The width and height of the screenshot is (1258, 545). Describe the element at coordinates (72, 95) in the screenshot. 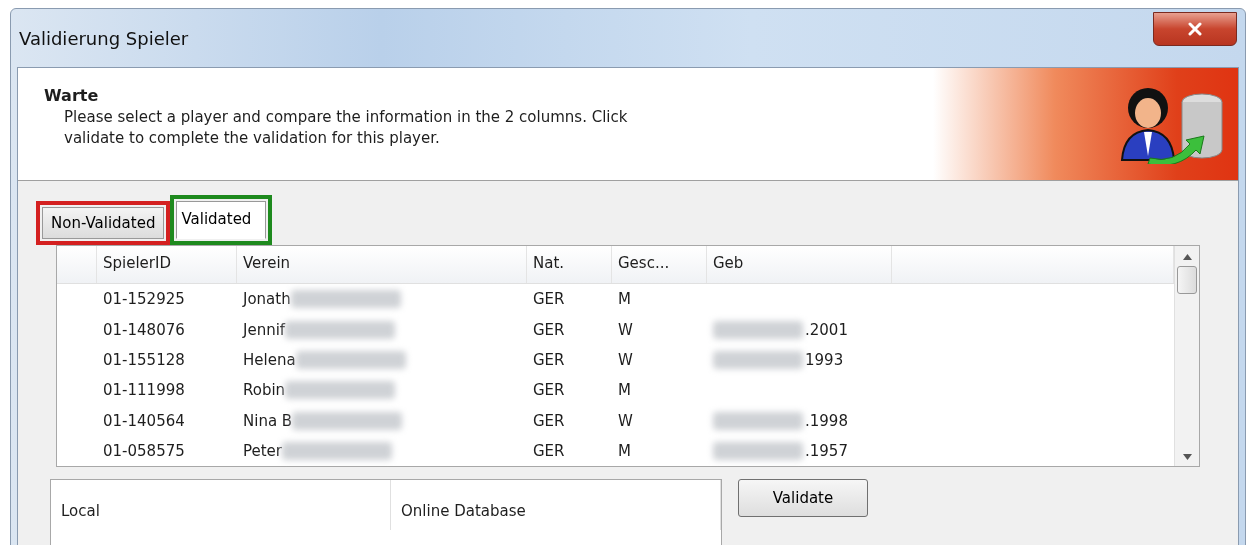

I see `header-title: Warte` at that location.